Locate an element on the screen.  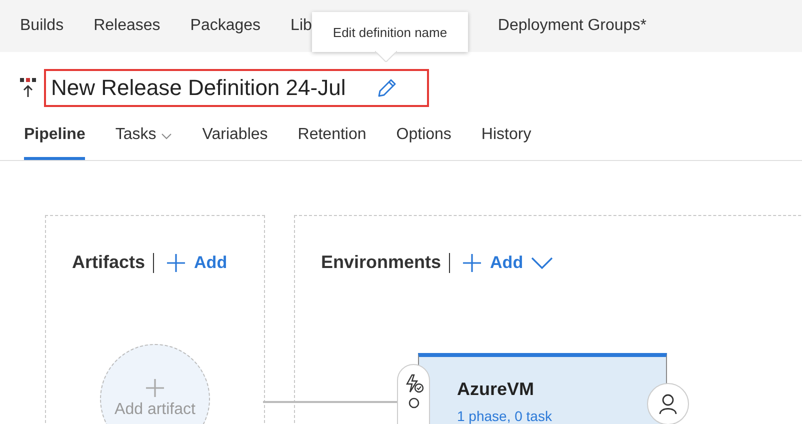
tab: Variables is located at coordinates (235, 141).